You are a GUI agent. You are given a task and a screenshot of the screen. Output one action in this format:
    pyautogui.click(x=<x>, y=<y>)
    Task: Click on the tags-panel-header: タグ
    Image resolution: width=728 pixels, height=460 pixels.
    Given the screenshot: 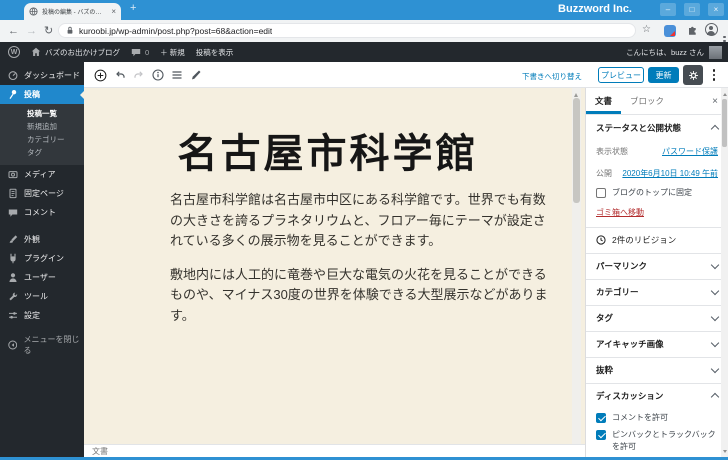 What is the action you would take?
    pyautogui.click(x=657, y=318)
    